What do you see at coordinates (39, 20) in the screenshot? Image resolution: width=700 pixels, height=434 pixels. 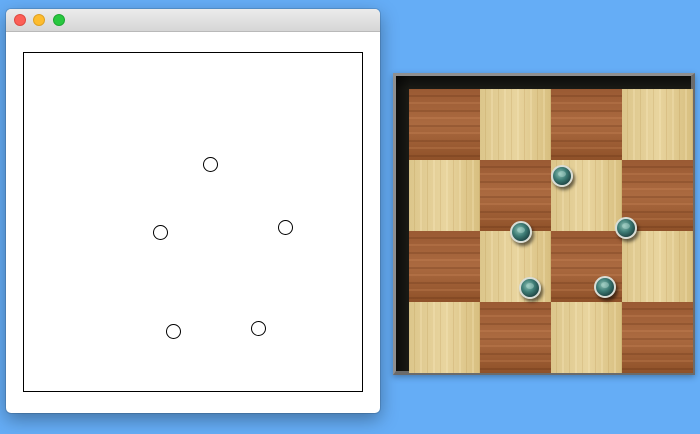 I see `minimize-window-button` at bounding box center [39, 20].